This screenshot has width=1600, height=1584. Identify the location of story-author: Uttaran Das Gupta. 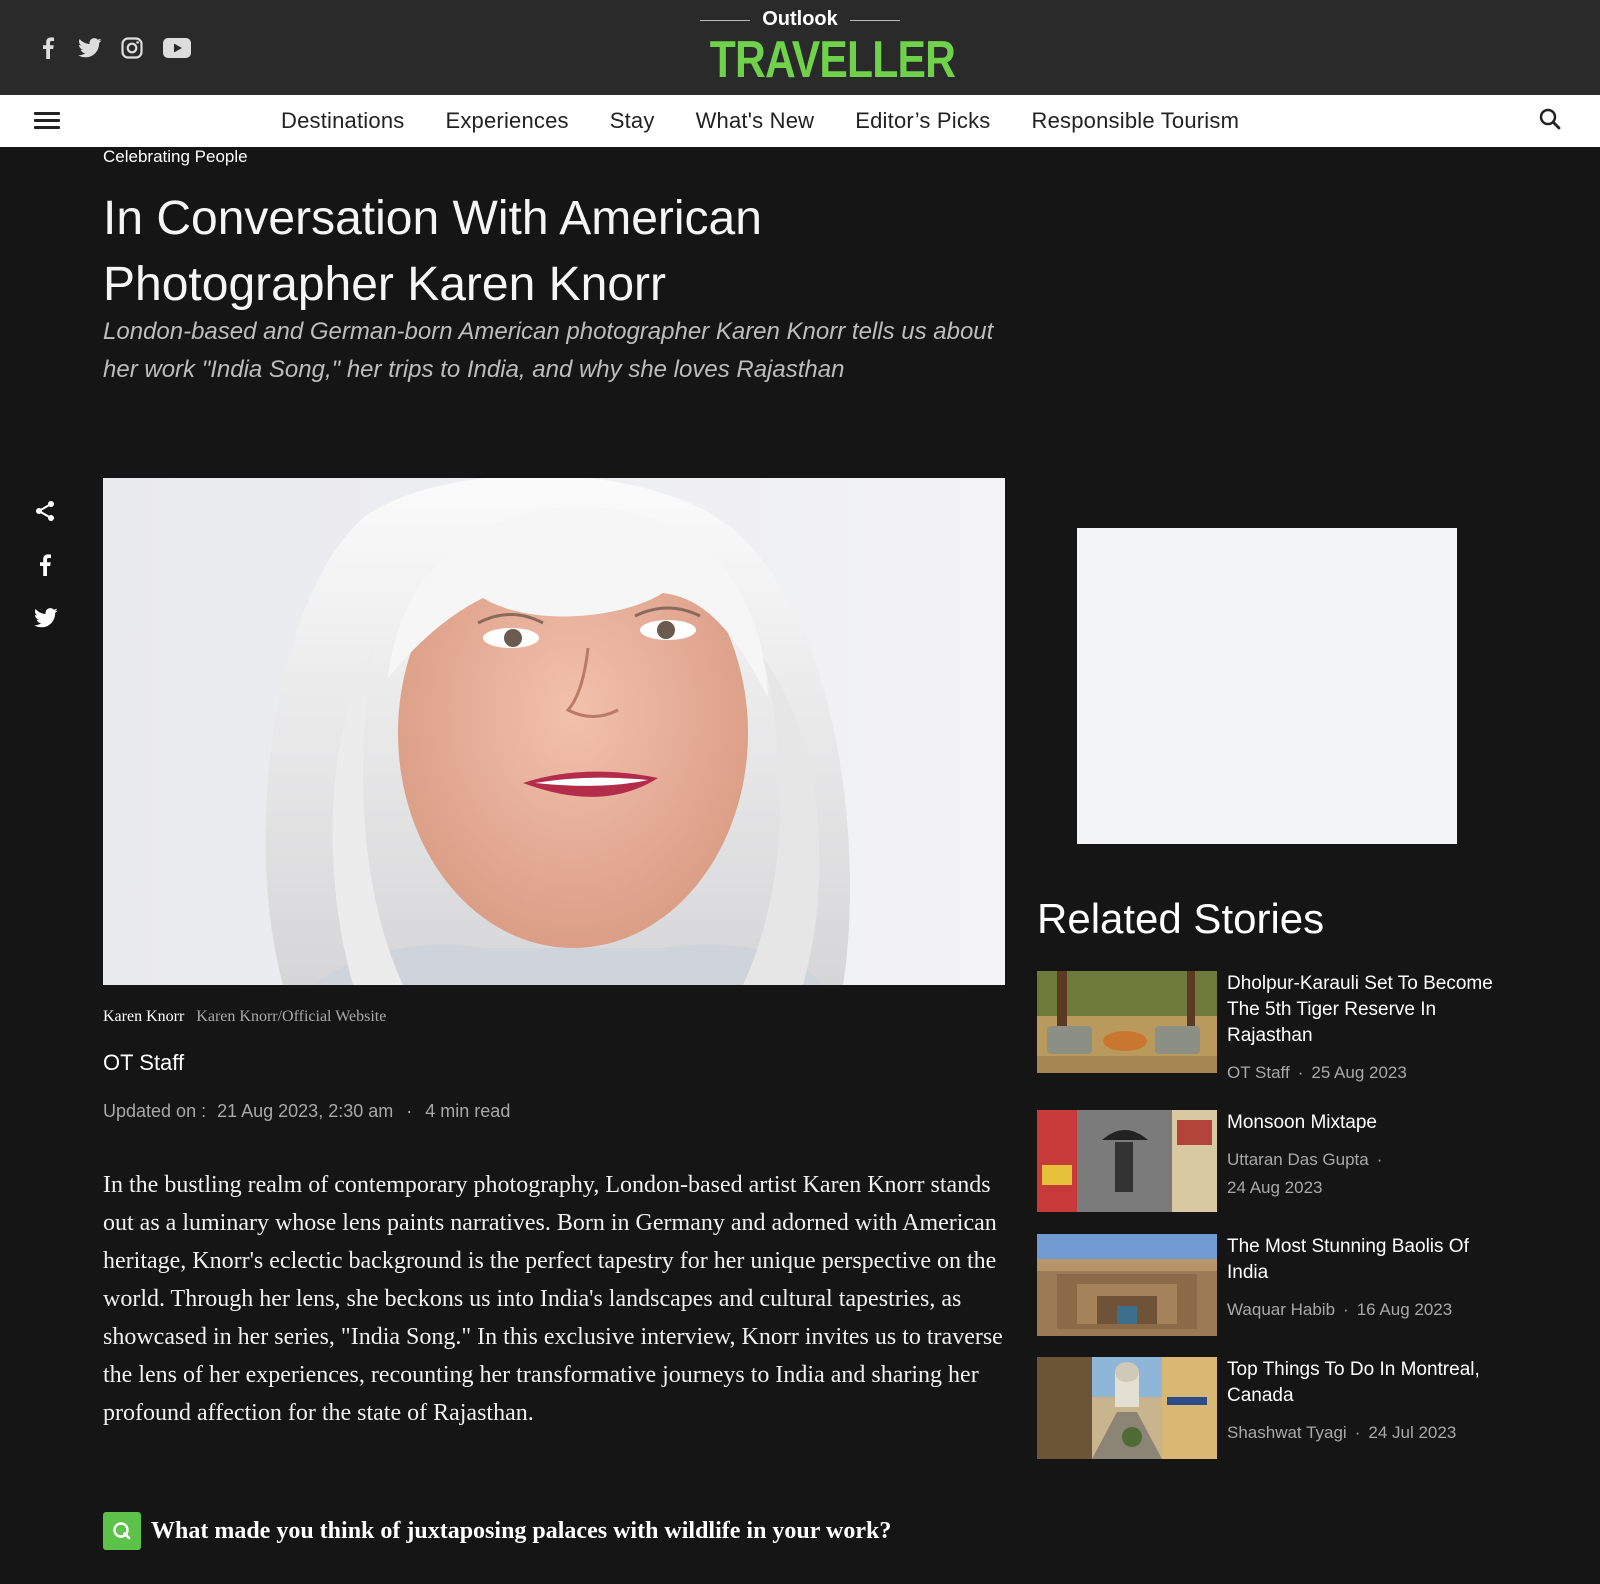
(1298, 1159).